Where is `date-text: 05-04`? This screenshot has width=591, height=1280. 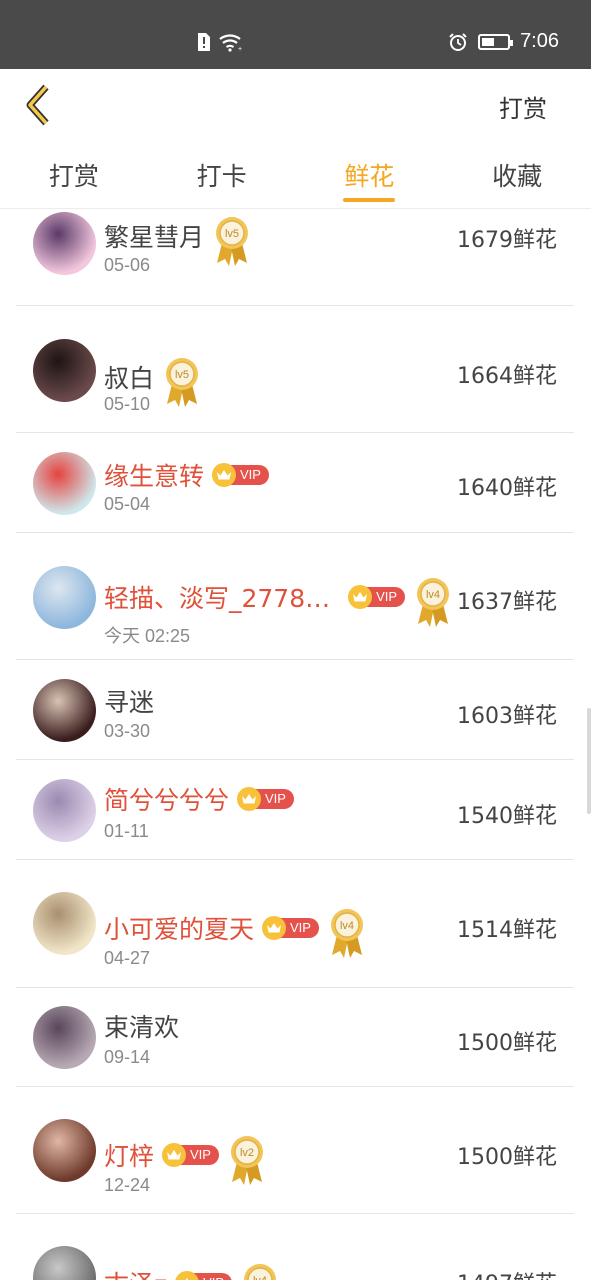
date-text: 05-04 is located at coordinates (127, 504).